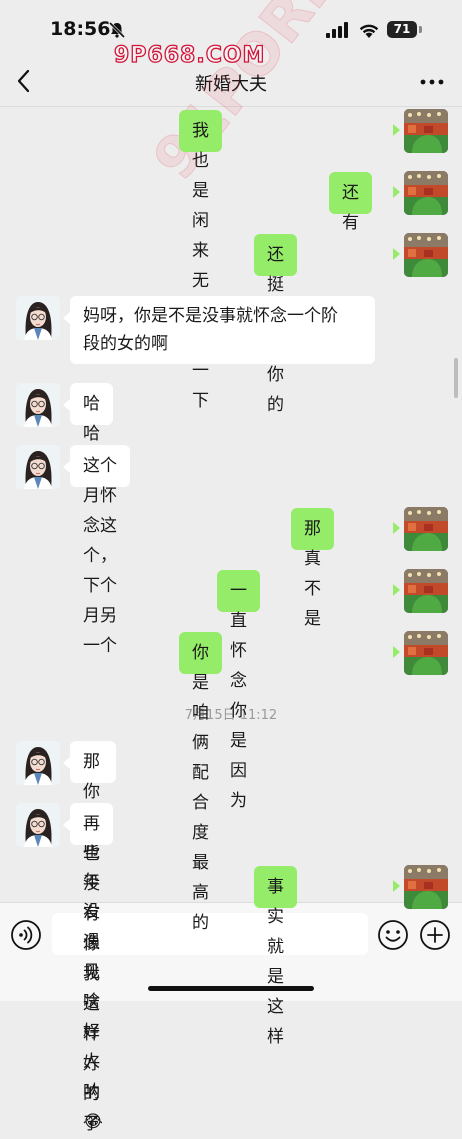 The width and height of the screenshot is (462, 1139). Describe the element at coordinates (275, 956) in the screenshot. I see `sent-message-bubble: 事实就是这样` at that location.